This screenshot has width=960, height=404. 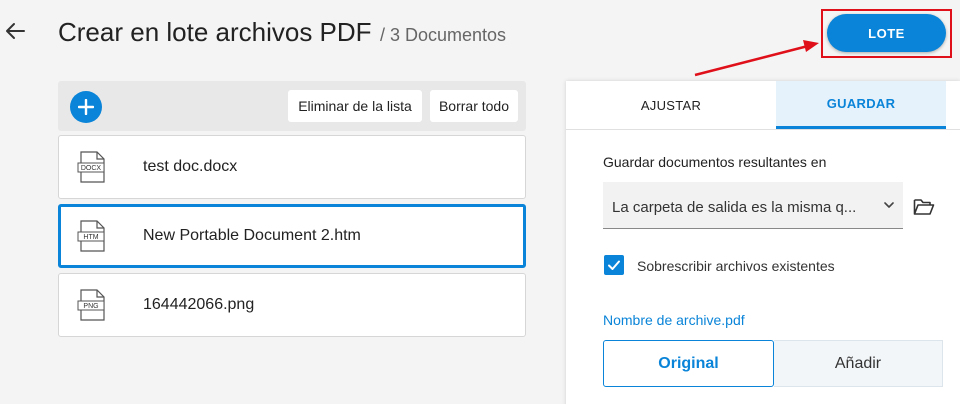 I want to click on file-type-label: PNG, so click(x=90, y=306).